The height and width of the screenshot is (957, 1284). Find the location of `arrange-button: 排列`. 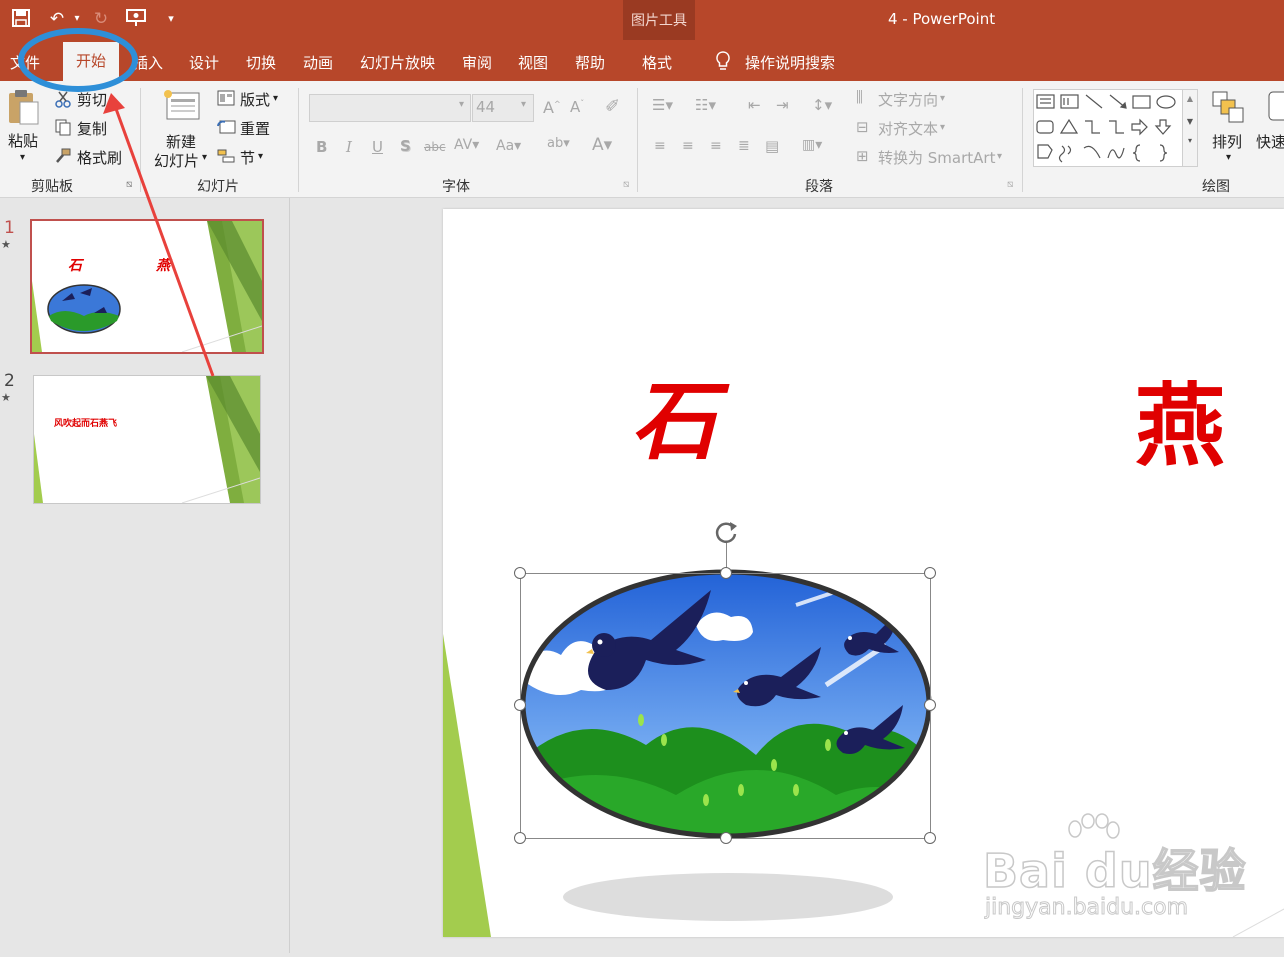

arrange-button: 排列 is located at coordinates (1227, 141).